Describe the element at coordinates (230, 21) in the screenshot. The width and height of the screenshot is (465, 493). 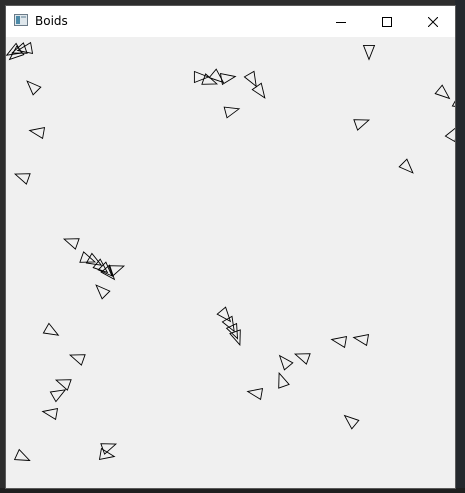
I see `title-bar: Boids` at that location.